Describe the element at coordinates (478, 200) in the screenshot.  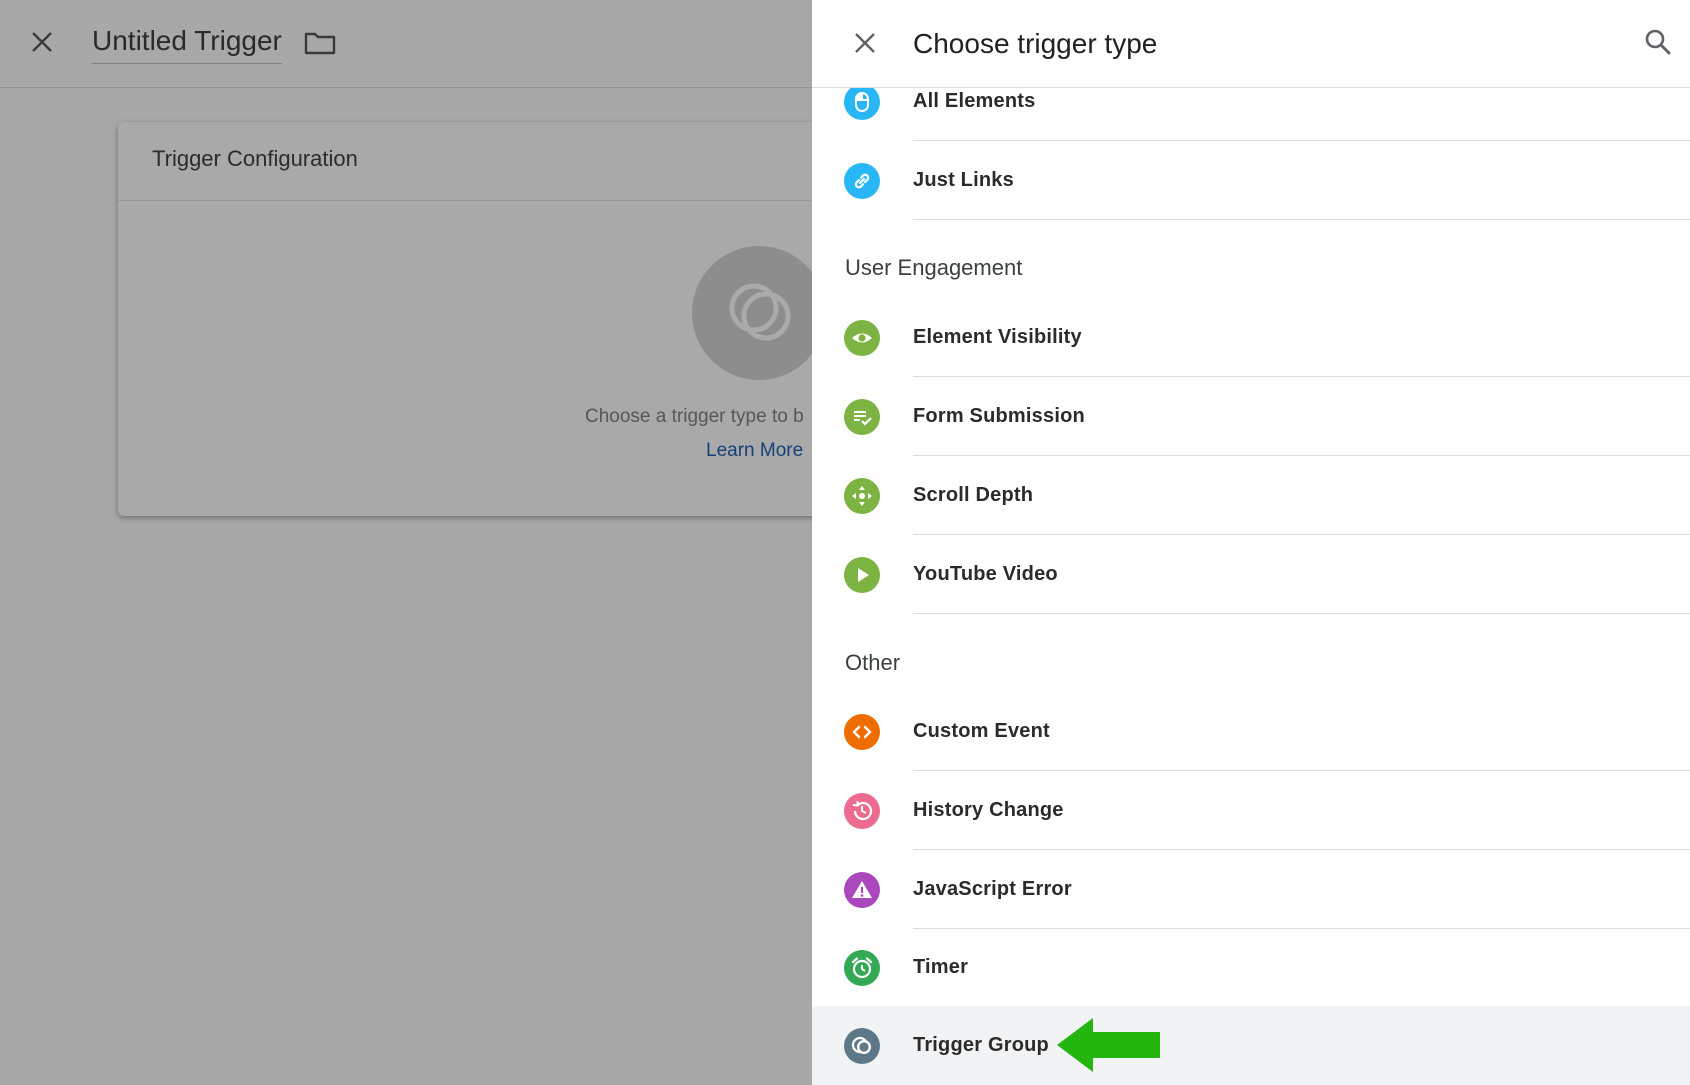
I see `config-divider` at that location.